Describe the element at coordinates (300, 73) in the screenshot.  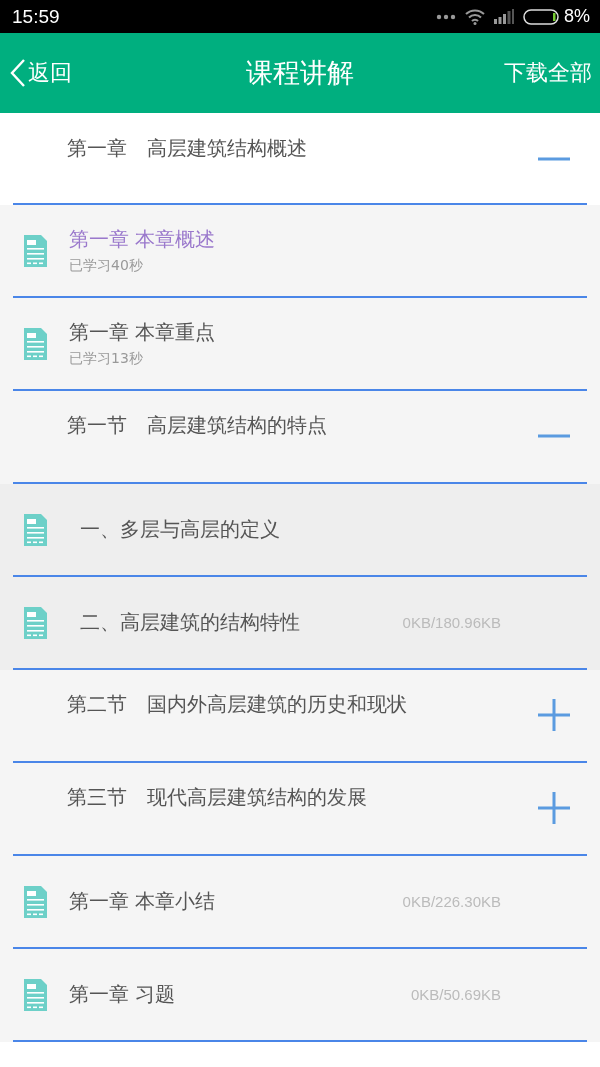
I see `page-title: 课程讲解` at that location.